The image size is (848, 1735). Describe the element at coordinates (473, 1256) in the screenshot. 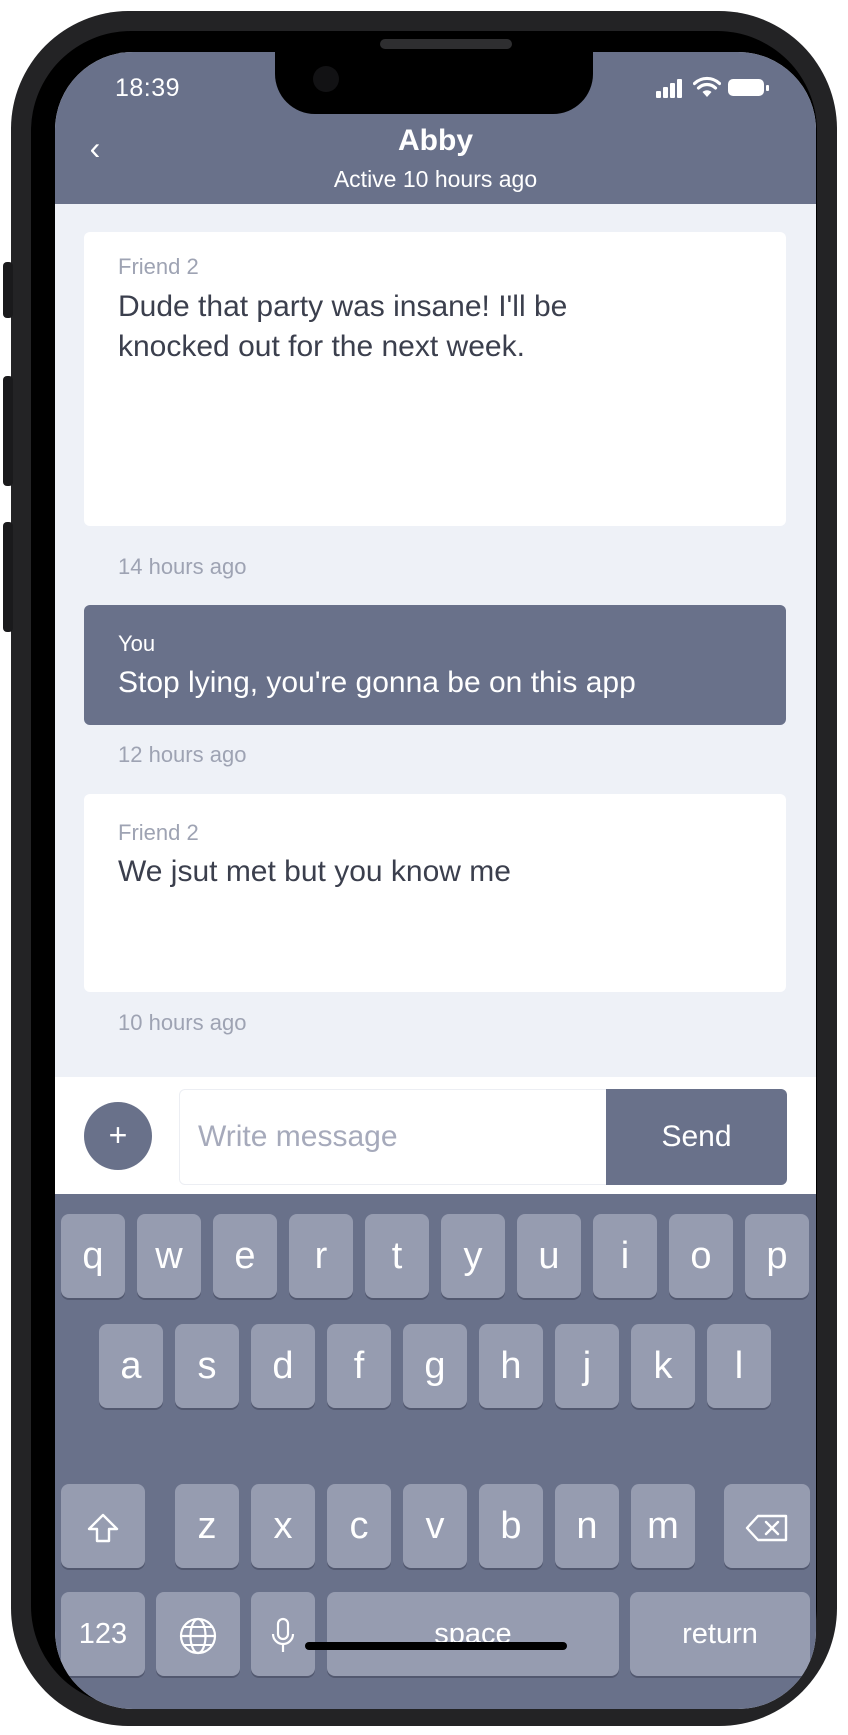

I see `key-y: y` at that location.